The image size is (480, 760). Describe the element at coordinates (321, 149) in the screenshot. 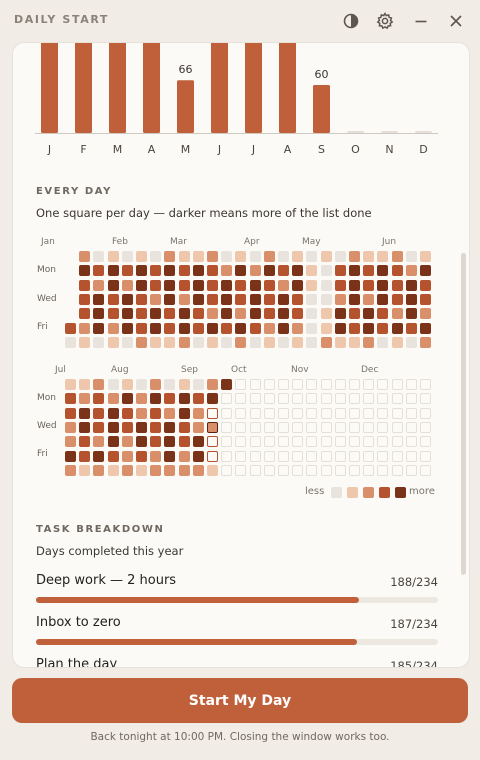

I see `month-tick-label: S` at that location.